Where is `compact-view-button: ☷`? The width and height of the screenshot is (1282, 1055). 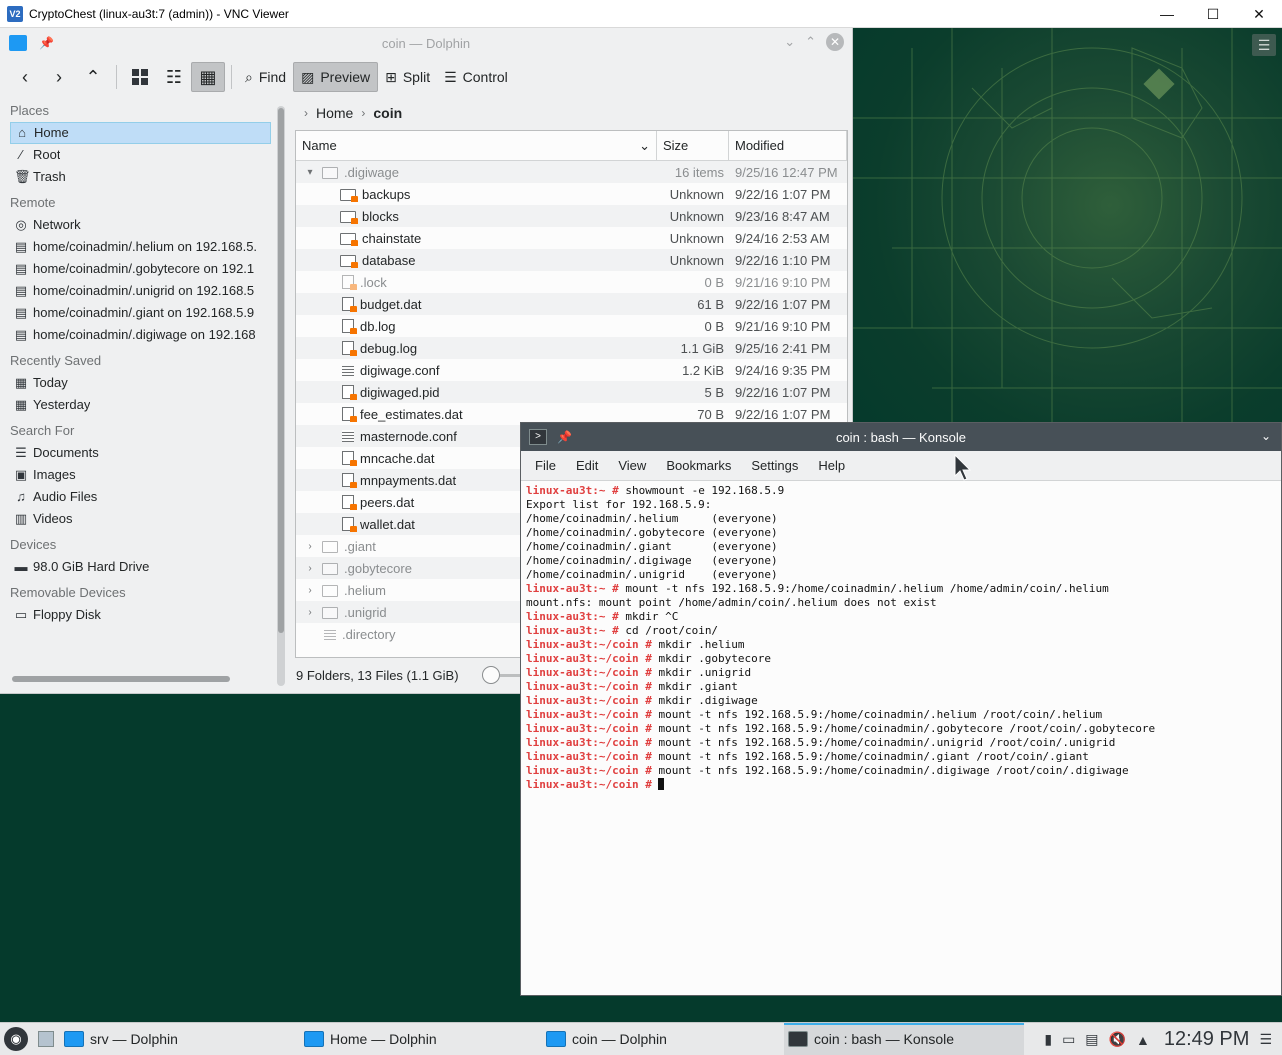
compact-view-button: ☷ is located at coordinates (174, 77).